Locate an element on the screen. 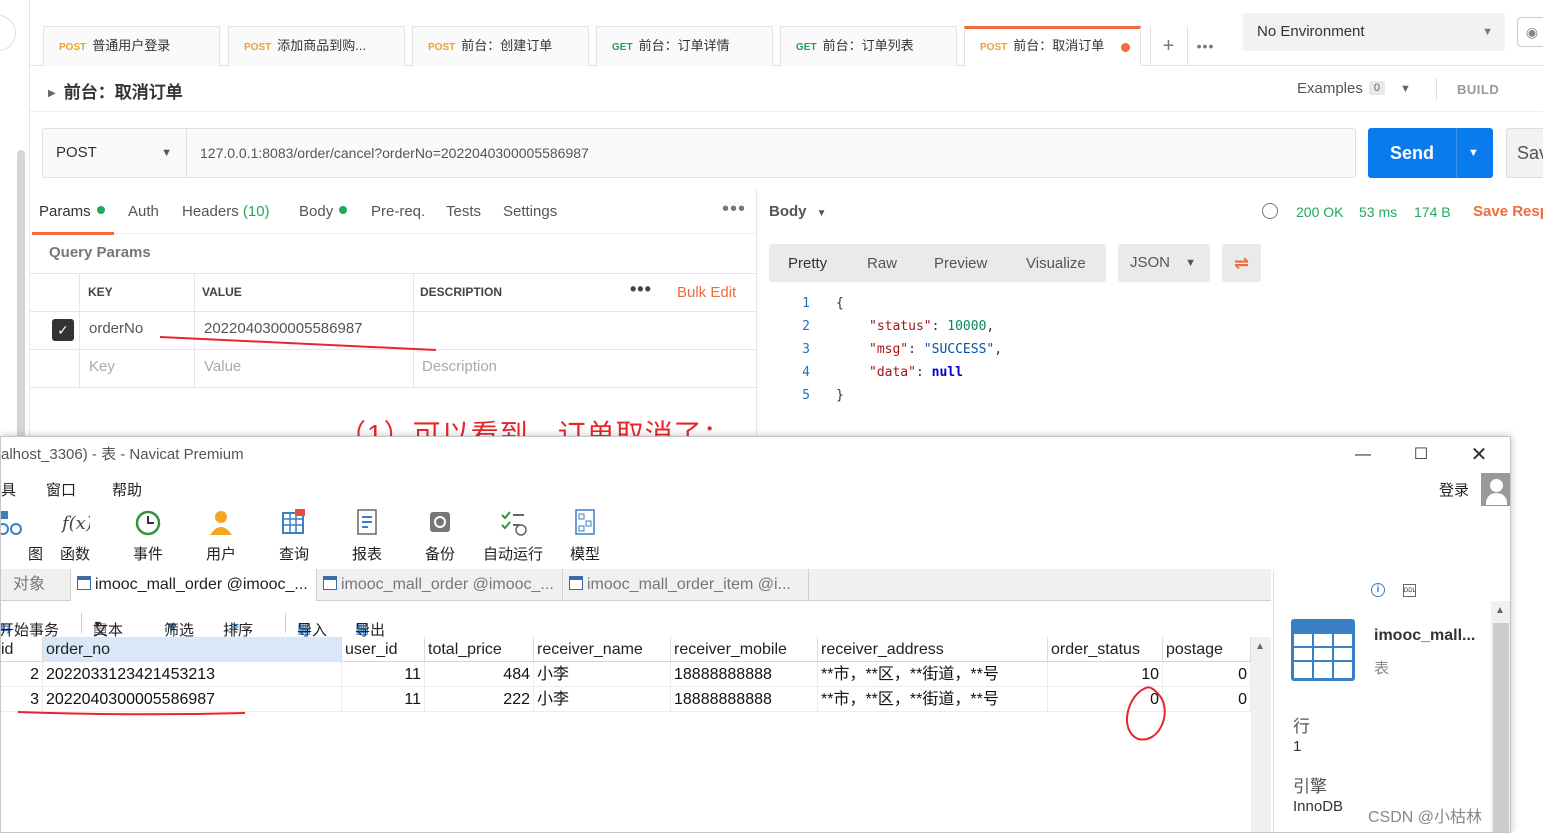 Image resolution: width=1543 pixels, height=833 pixels. circle-mark is located at coordinates (1146, 713).